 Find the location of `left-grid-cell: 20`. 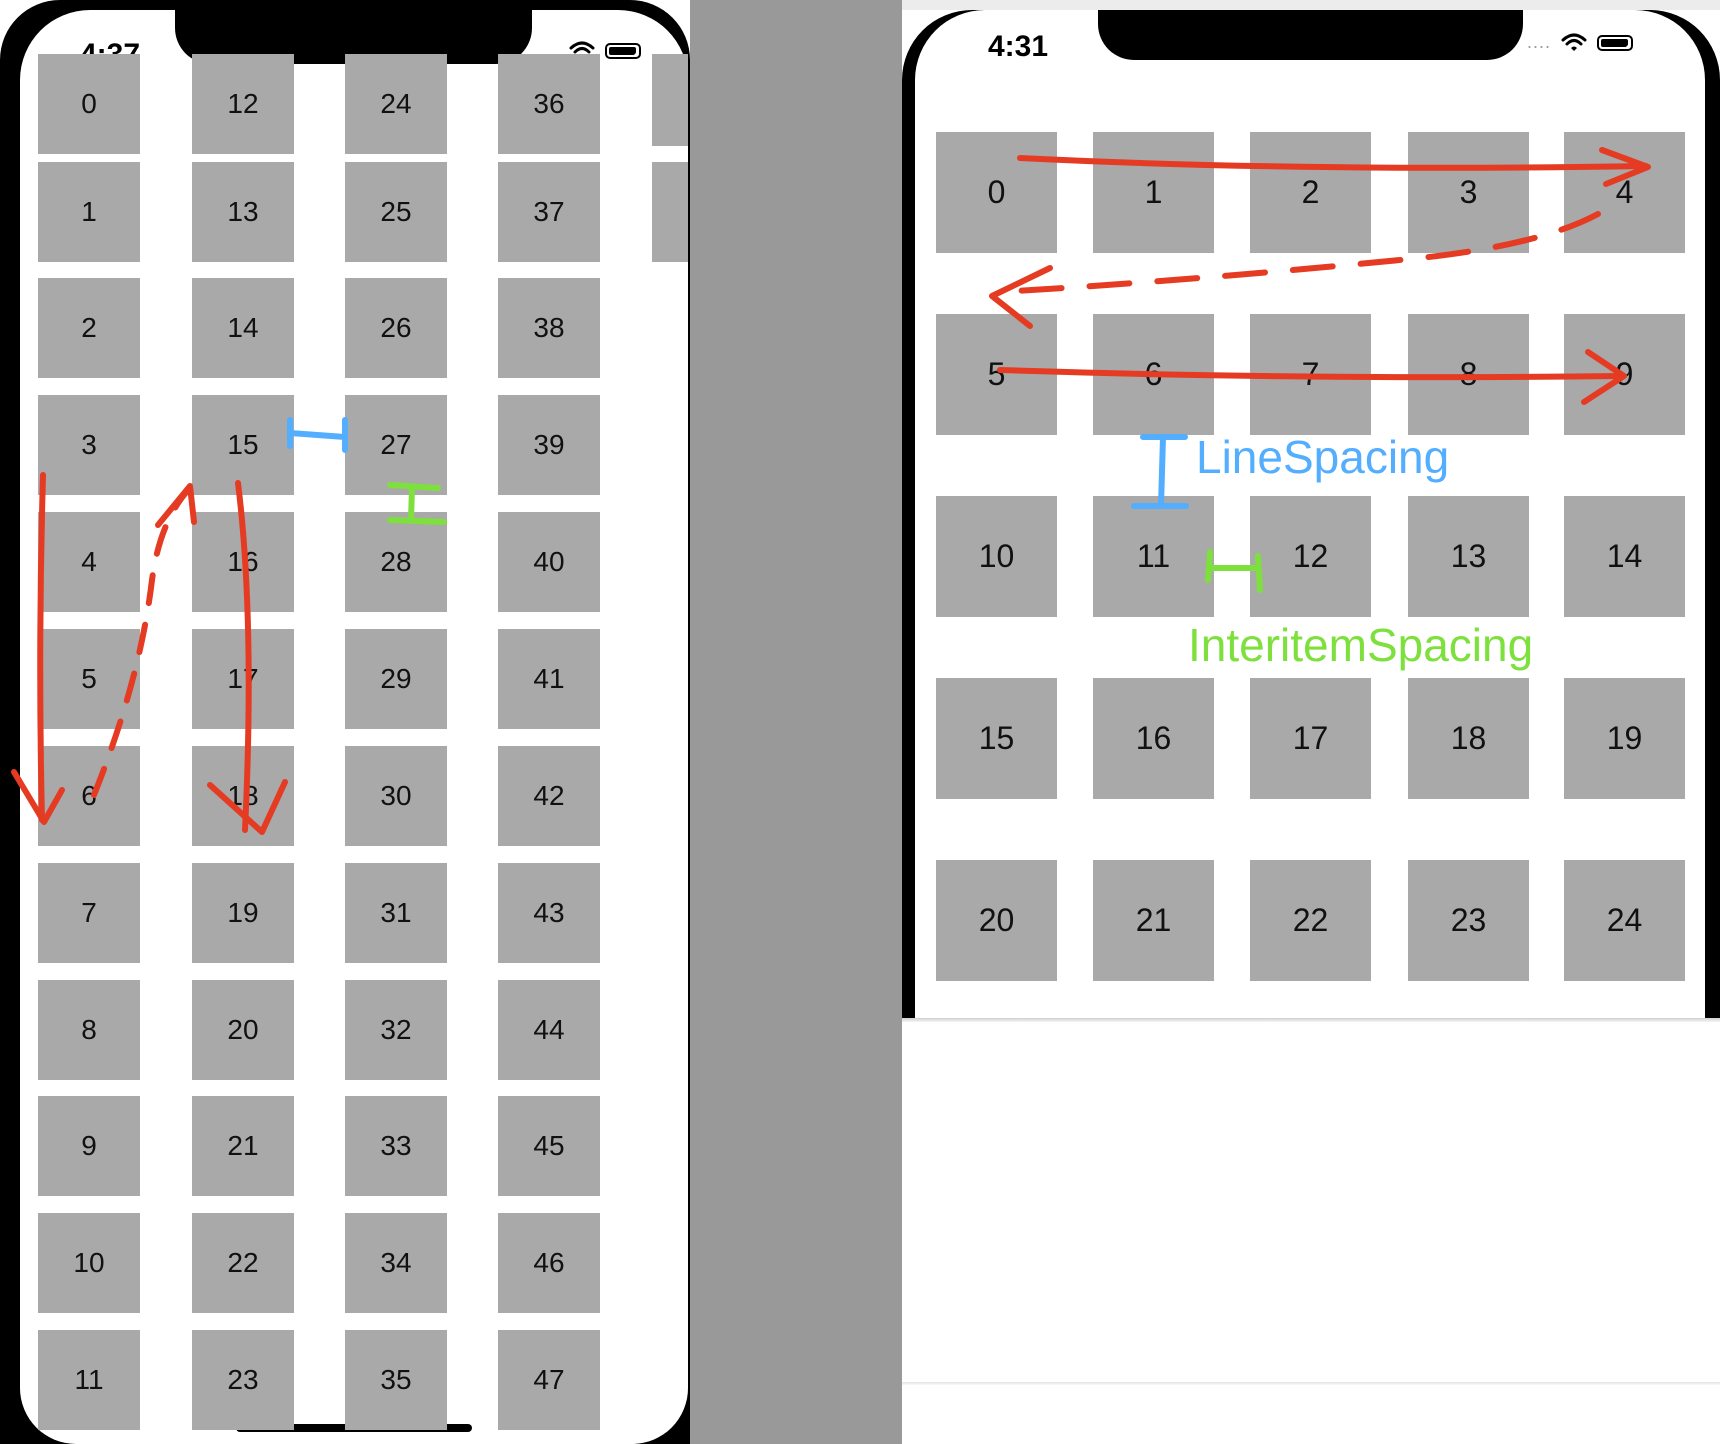

left-grid-cell: 20 is located at coordinates (243, 1030).